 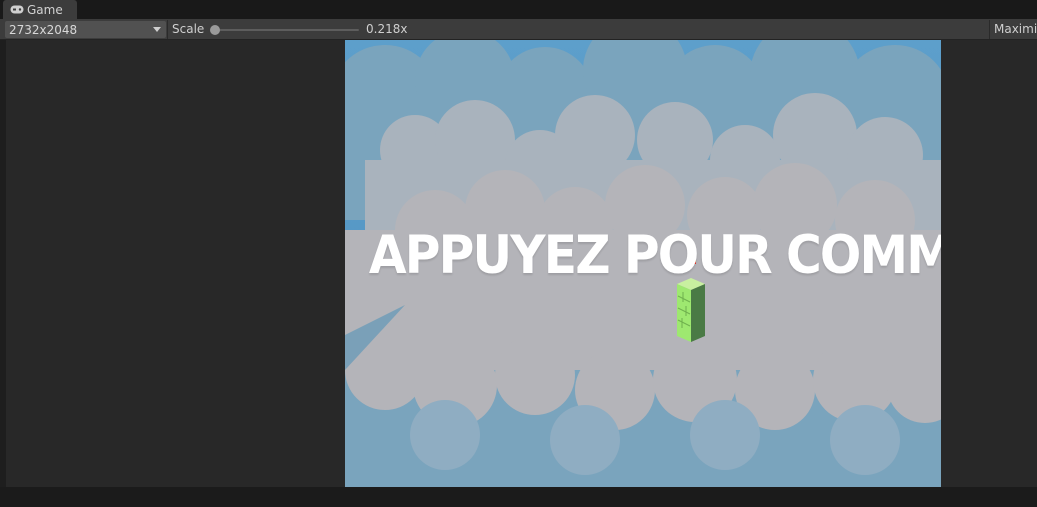 I want to click on scale-value: 0.218x, so click(x=387, y=29).